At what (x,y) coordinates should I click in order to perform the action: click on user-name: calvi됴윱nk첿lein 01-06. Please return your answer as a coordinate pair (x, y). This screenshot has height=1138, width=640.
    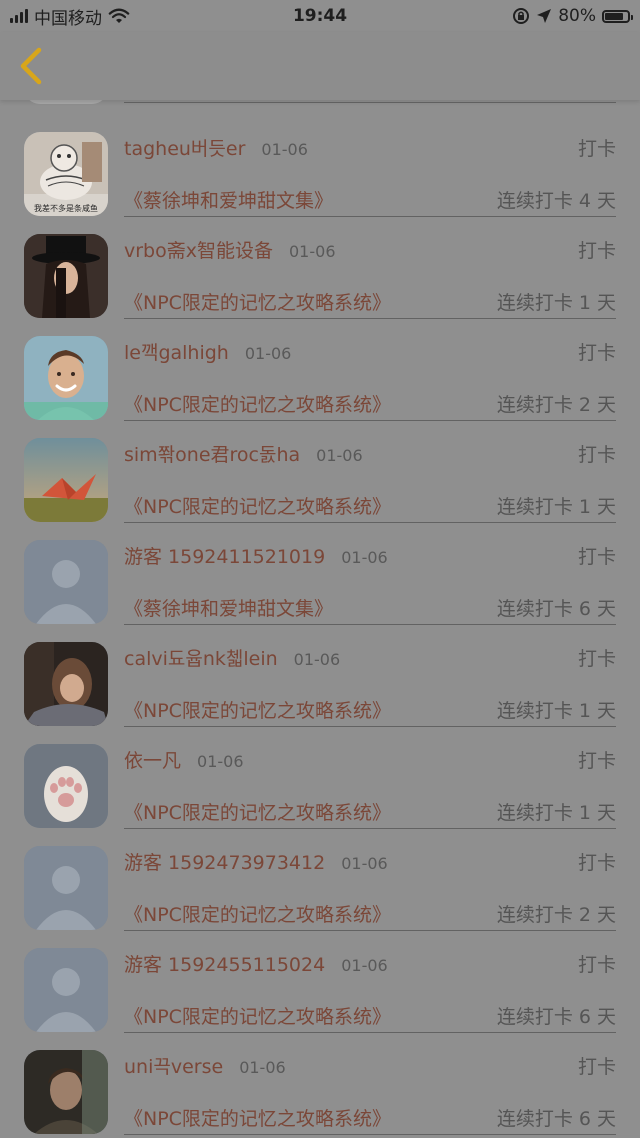
    Looking at the image, I should click on (232, 657).